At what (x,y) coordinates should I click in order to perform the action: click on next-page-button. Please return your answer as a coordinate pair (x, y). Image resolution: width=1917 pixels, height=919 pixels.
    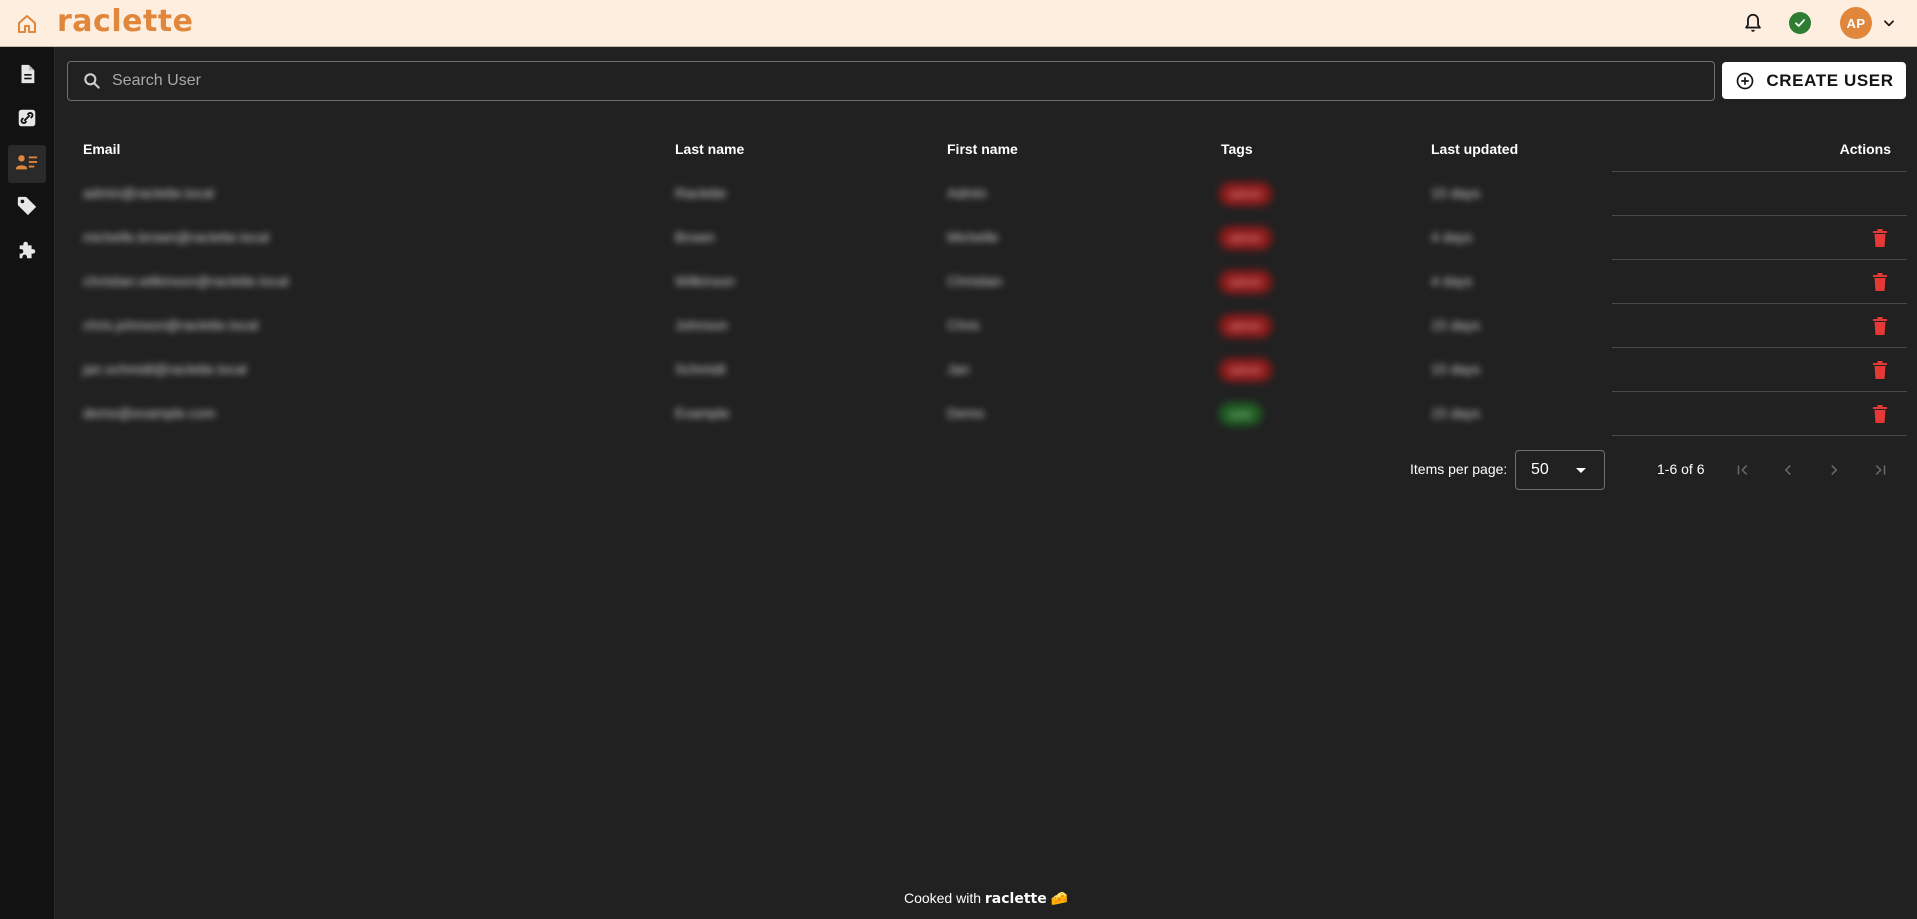
    Looking at the image, I should click on (1834, 470).